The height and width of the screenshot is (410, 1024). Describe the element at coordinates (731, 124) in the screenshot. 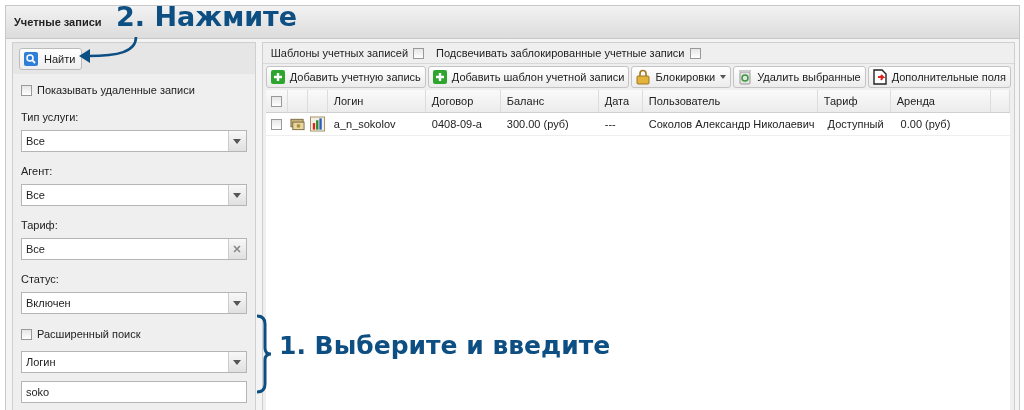

I see `table-cell-text: Соколов Александр Николаевич` at that location.